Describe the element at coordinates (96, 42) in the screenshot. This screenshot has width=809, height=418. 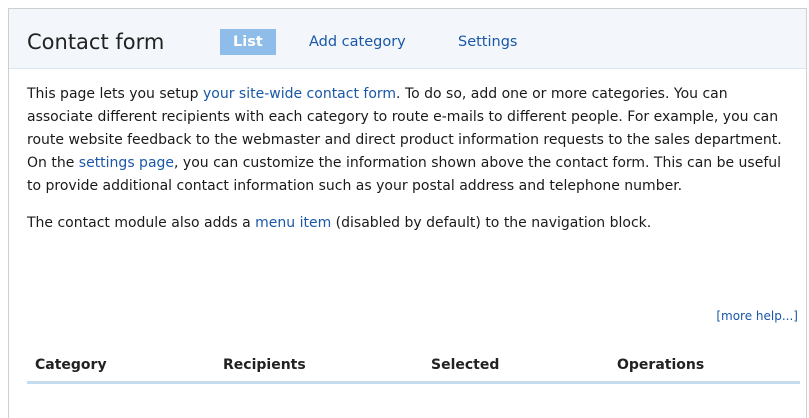
I see `page-title: Contact form` at that location.